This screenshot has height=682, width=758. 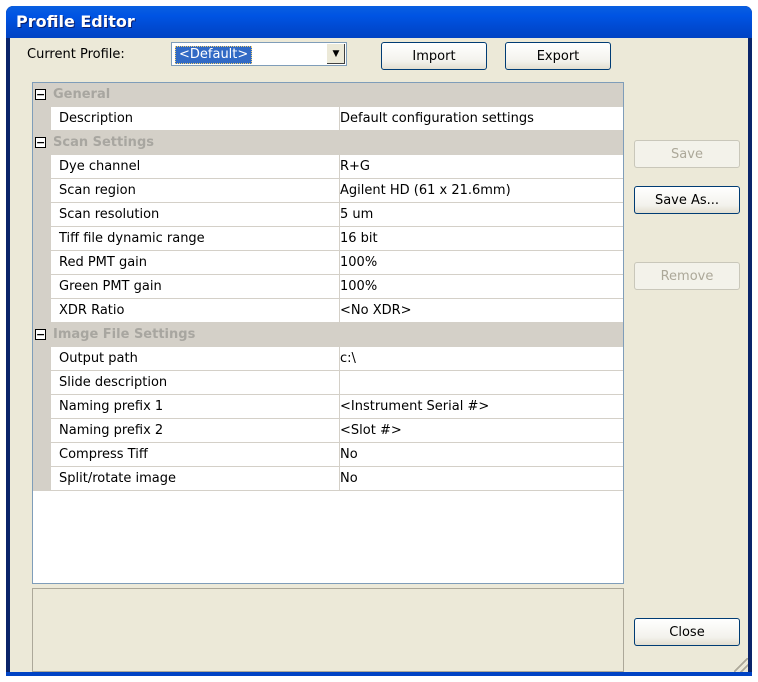 What do you see at coordinates (195, 263) in the screenshot?
I see `property-name: Red PMT gain` at bounding box center [195, 263].